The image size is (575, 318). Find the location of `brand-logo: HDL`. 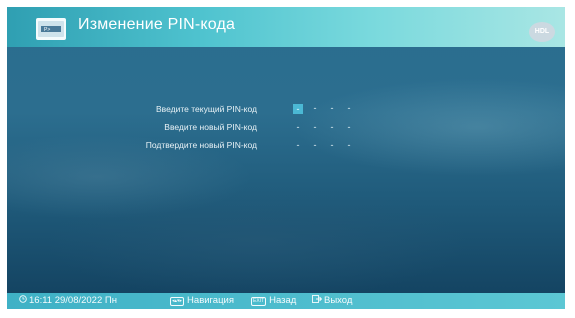

brand-logo: HDL is located at coordinates (542, 32).